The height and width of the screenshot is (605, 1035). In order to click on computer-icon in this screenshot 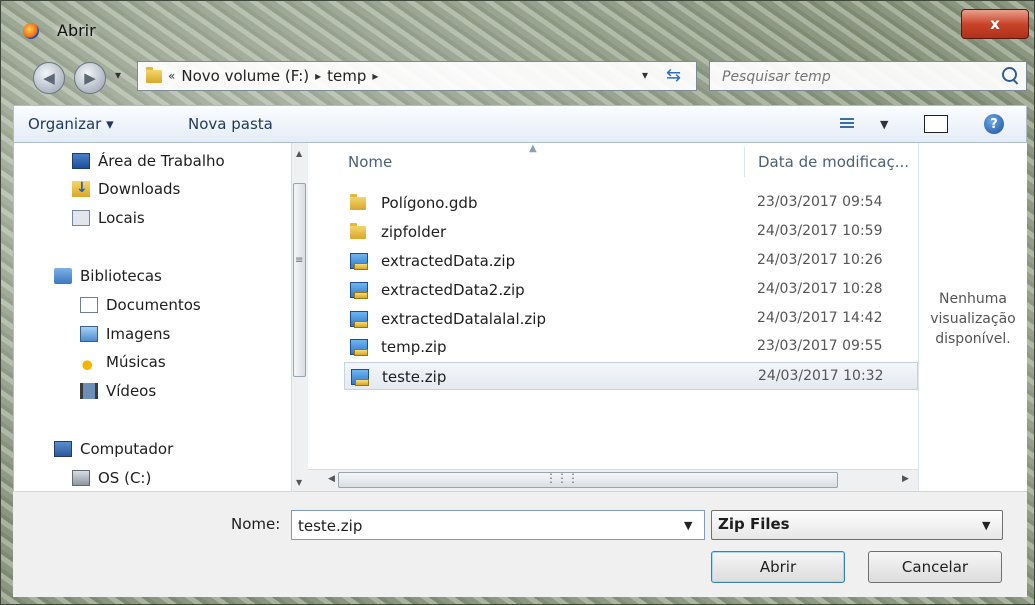, I will do `click(63, 449)`.